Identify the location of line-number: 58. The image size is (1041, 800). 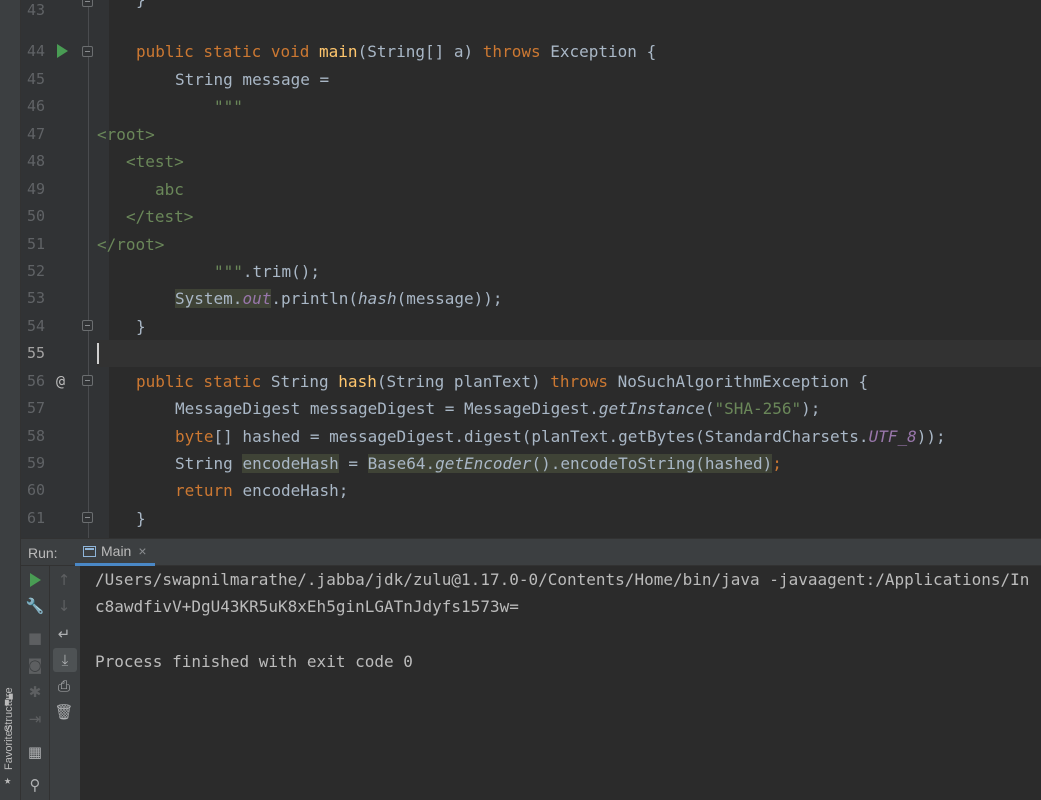
(35, 436).